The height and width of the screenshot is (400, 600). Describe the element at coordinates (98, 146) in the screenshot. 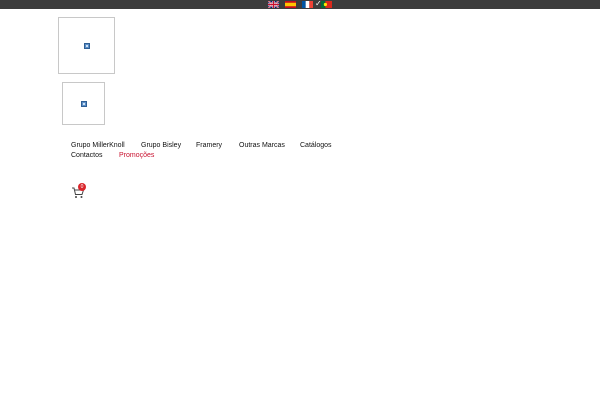

I see `nav-item-grupo-millerknoll: Grupo MillerKnoll` at that location.